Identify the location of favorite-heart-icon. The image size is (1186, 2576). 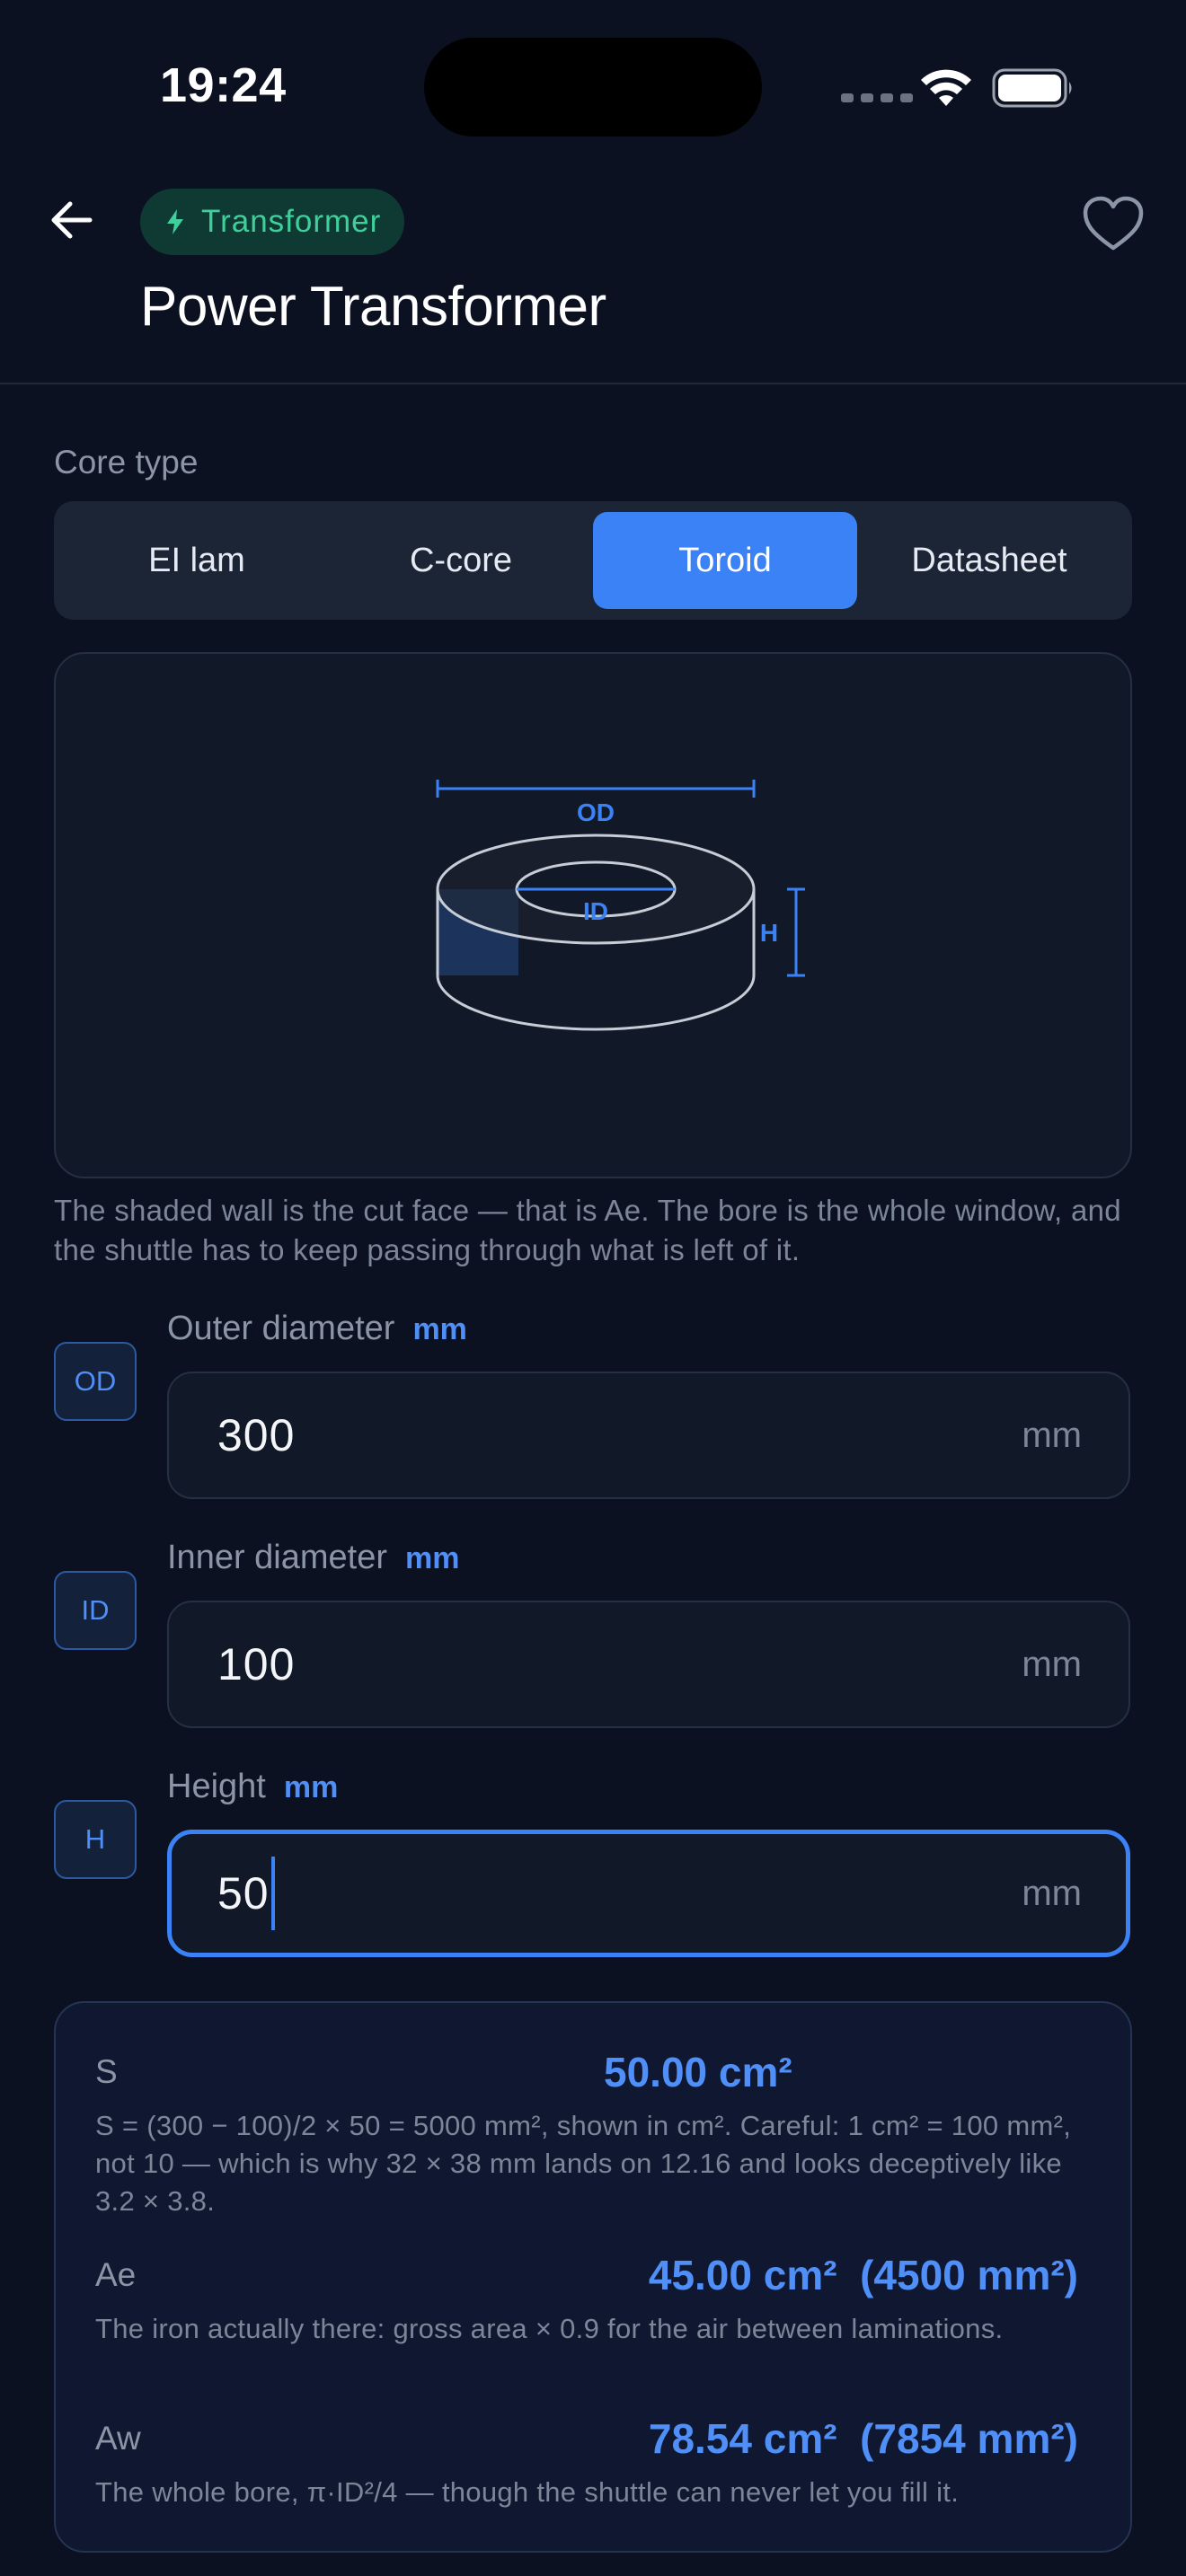
(1113, 223).